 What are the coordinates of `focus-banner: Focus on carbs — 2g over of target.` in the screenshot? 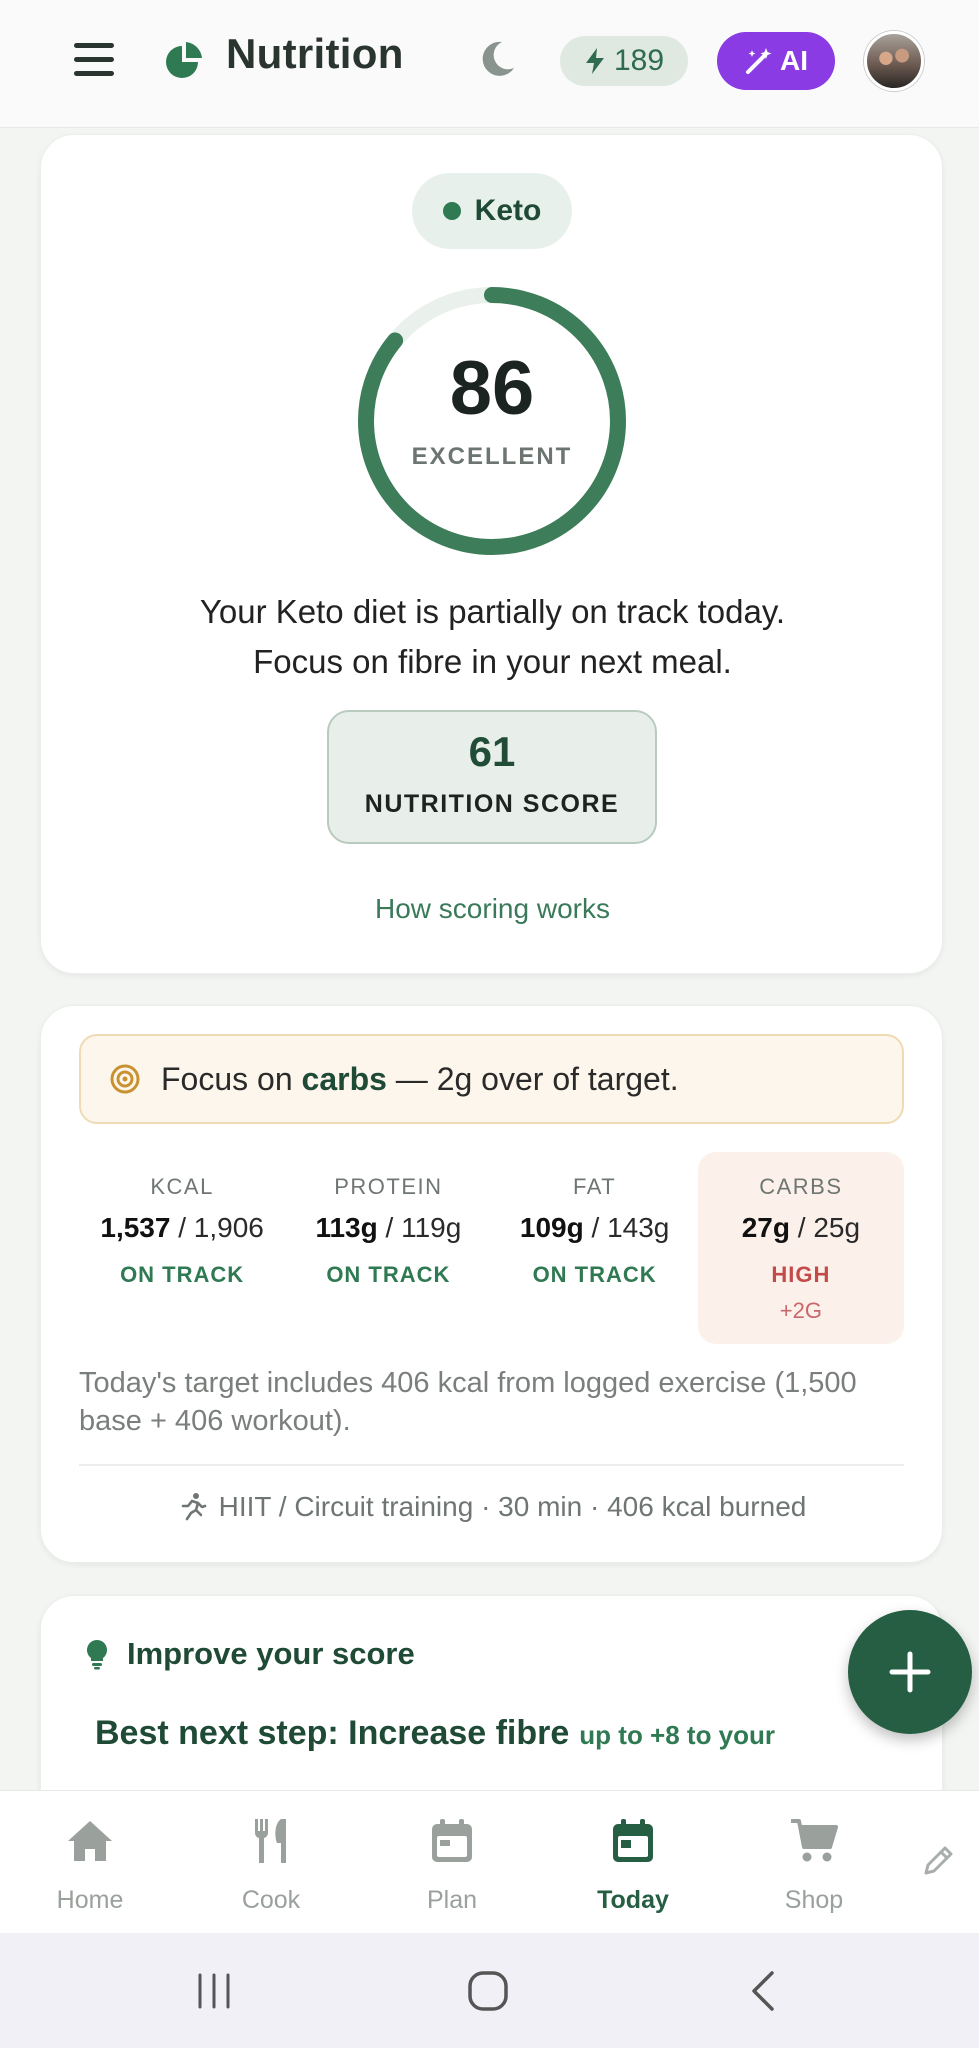 It's located at (491, 1079).